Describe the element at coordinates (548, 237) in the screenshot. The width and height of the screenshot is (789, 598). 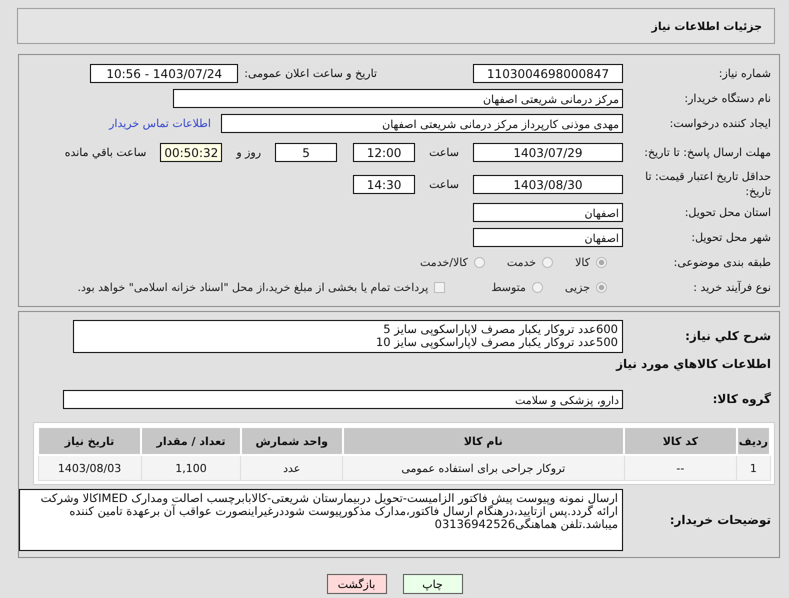
I see `city-field: اصفهان` at that location.